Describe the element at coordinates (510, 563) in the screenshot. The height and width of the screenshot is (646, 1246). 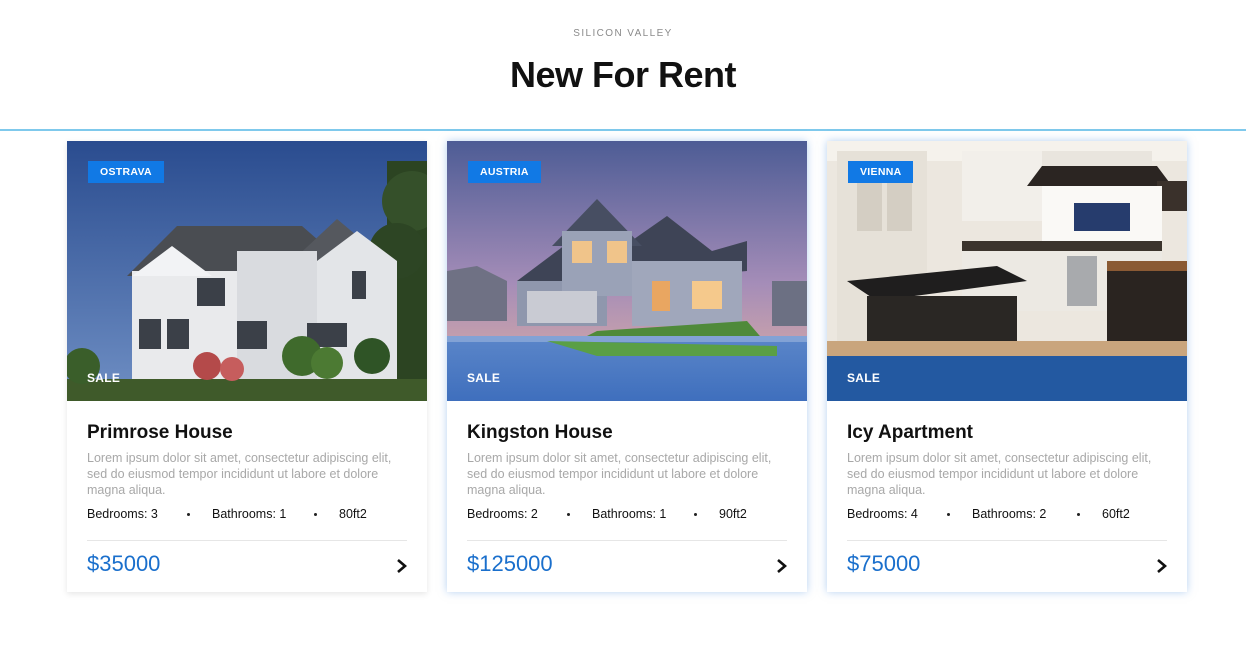
I see `property-price: $125000` at that location.